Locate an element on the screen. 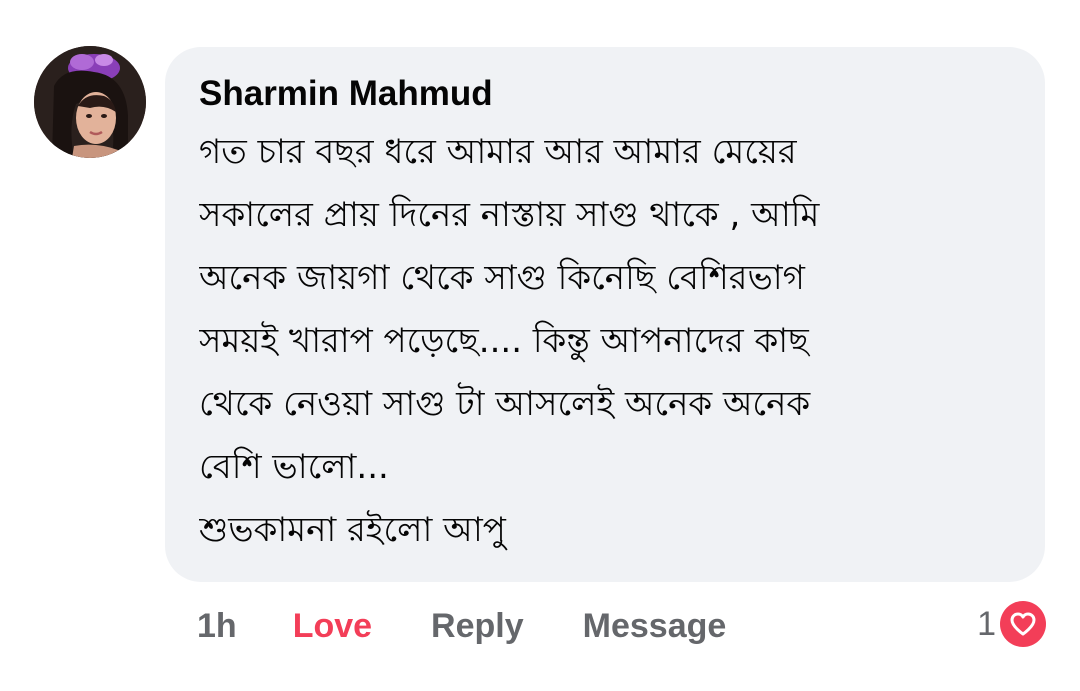 The height and width of the screenshot is (691, 1080). avatar is located at coordinates (90, 102).